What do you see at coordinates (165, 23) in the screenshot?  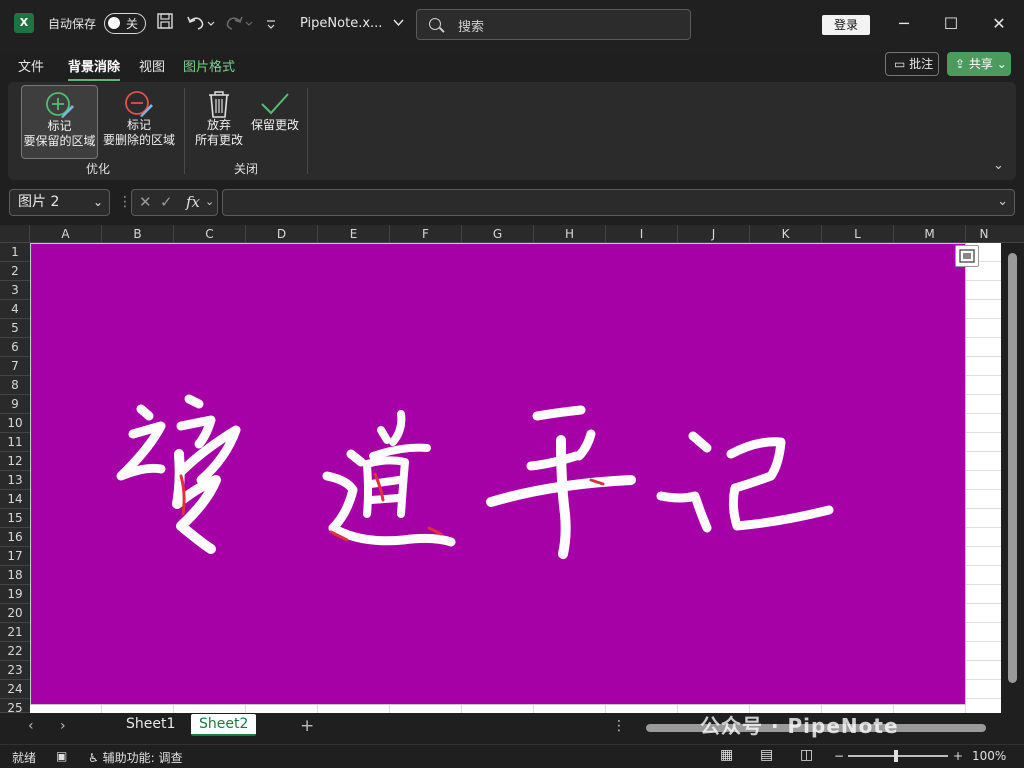 I see `save-icon` at bounding box center [165, 23].